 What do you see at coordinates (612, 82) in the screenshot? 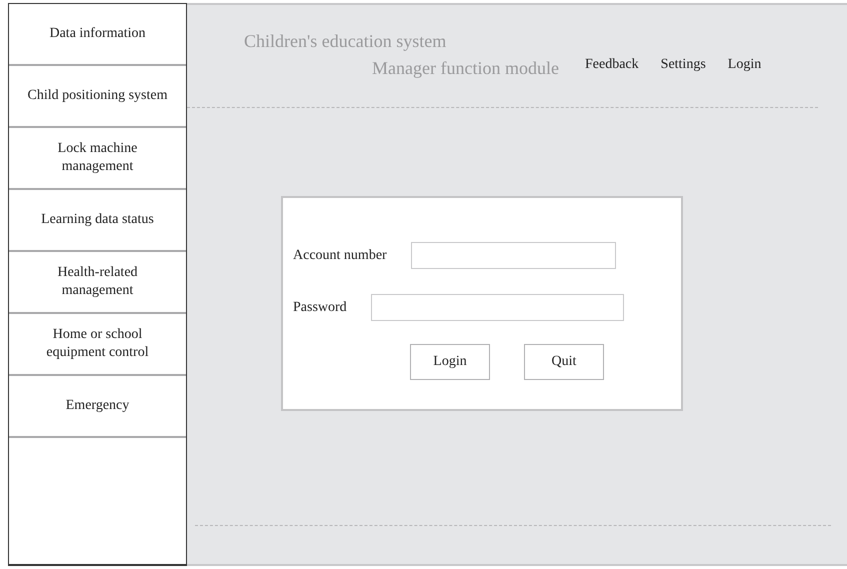
I see `nav-link: Feedback` at bounding box center [612, 82].